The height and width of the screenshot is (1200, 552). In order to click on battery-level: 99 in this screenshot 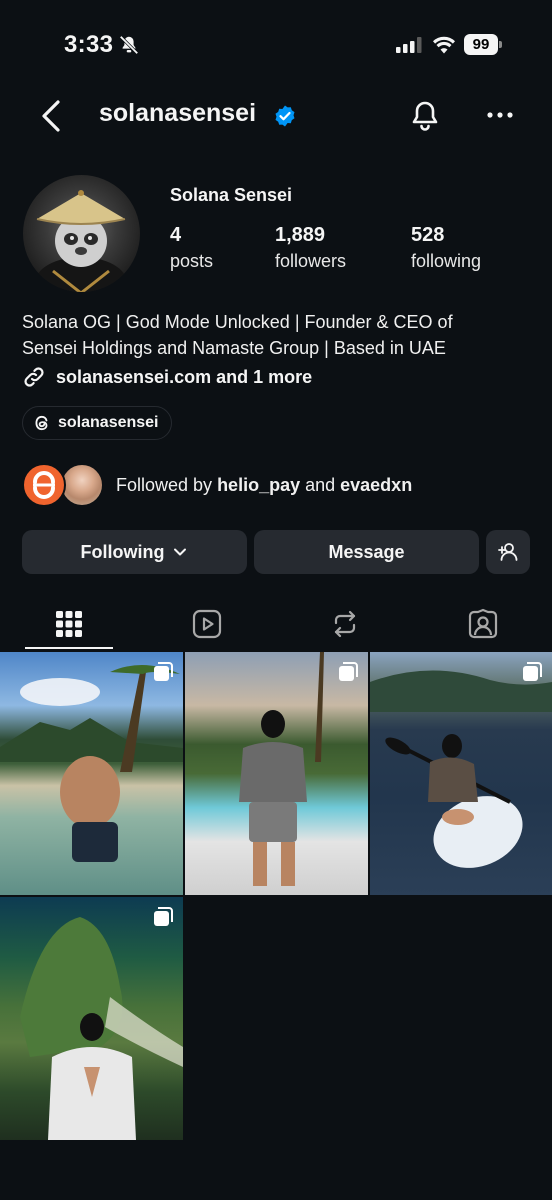, I will do `click(481, 44)`.